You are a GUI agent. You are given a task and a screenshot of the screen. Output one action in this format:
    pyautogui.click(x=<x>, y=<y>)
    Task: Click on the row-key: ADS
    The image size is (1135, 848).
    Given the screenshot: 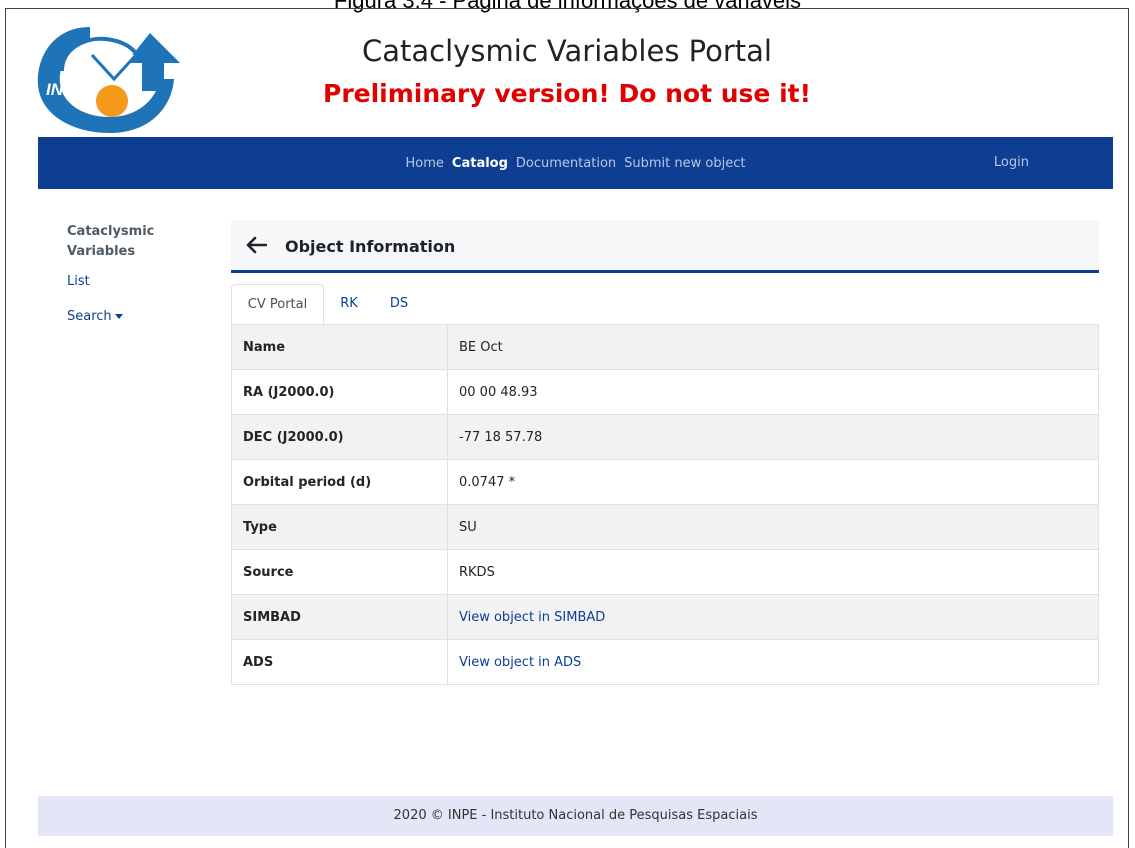 What is the action you would take?
    pyautogui.click(x=339, y=662)
    